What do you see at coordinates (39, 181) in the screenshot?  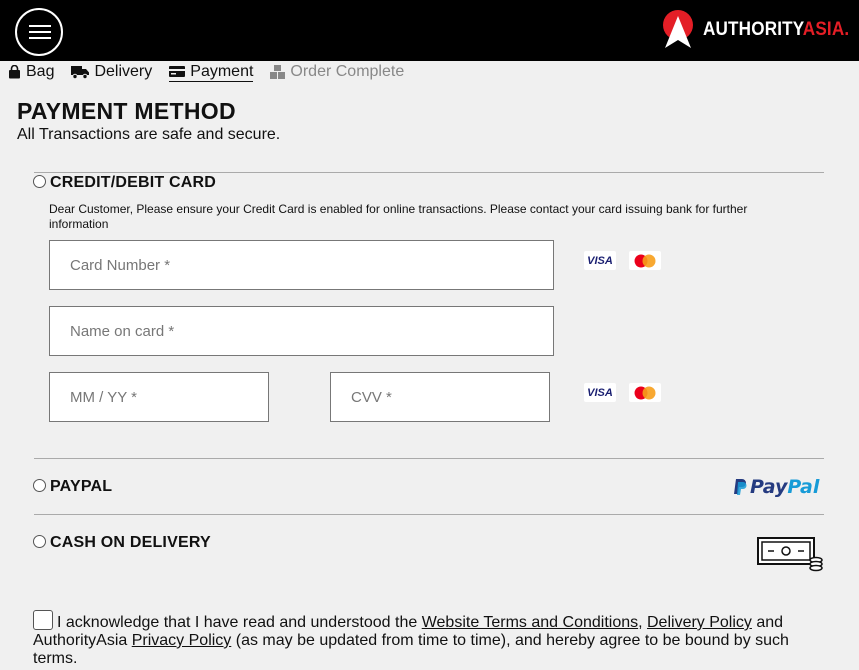 I see `credit-card-radio` at bounding box center [39, 181].